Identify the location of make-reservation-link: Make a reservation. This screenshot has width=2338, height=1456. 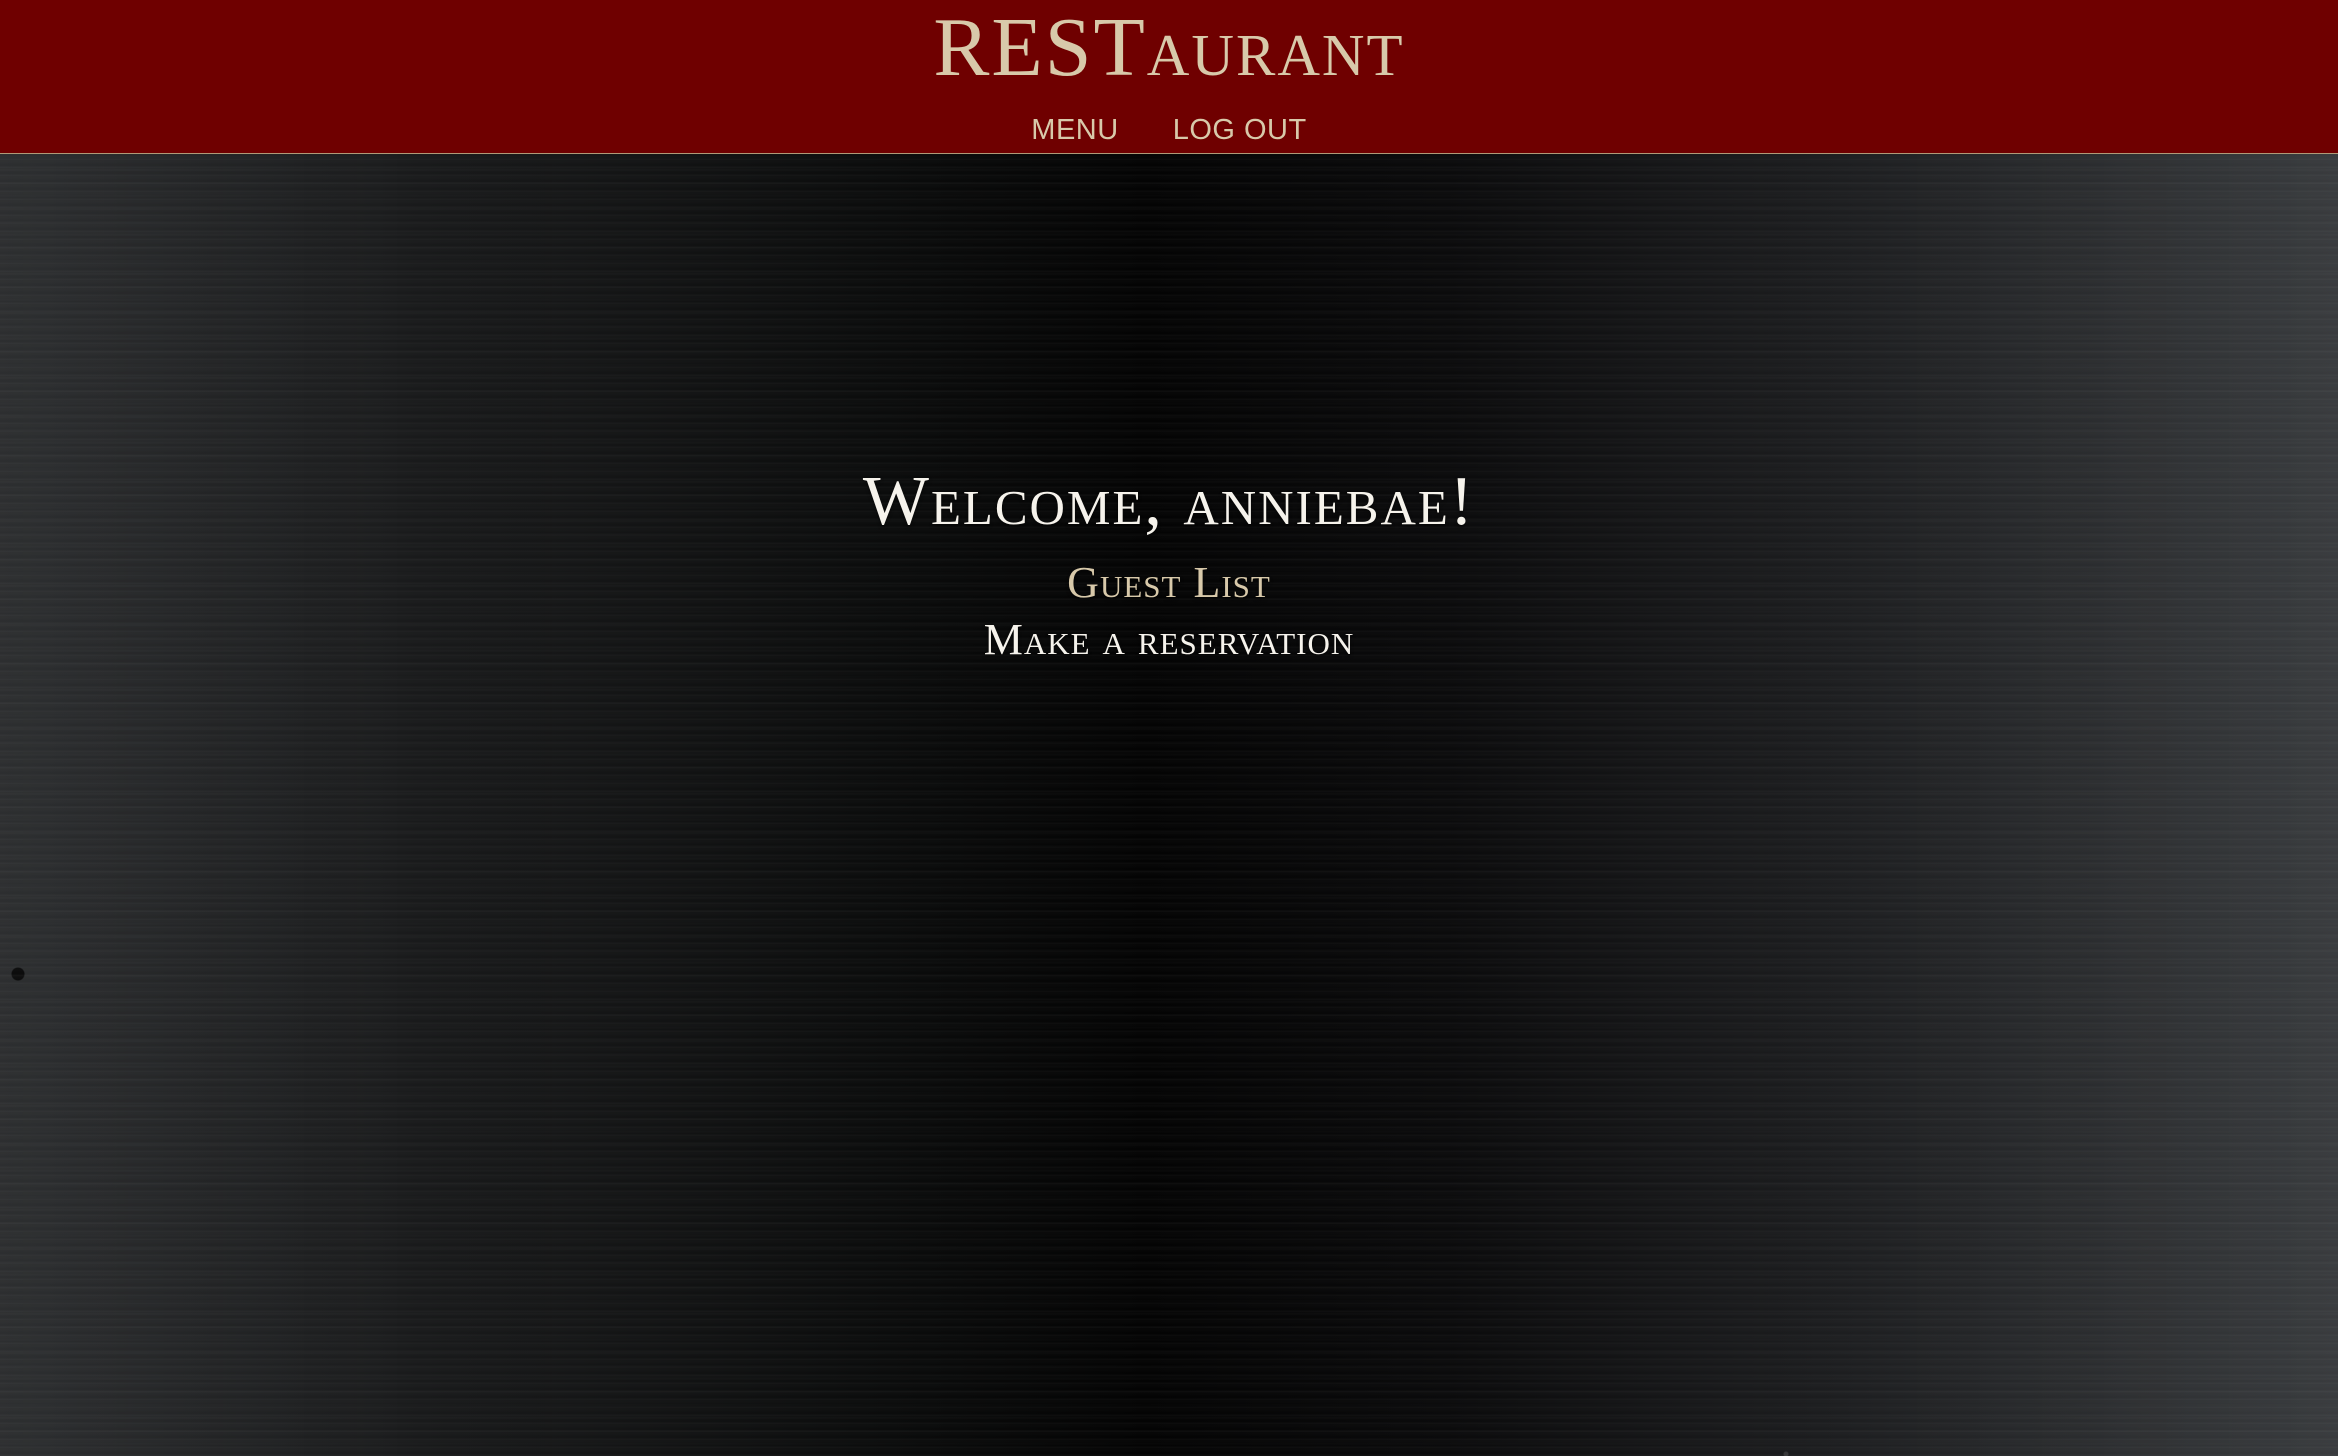
(1169, 640).